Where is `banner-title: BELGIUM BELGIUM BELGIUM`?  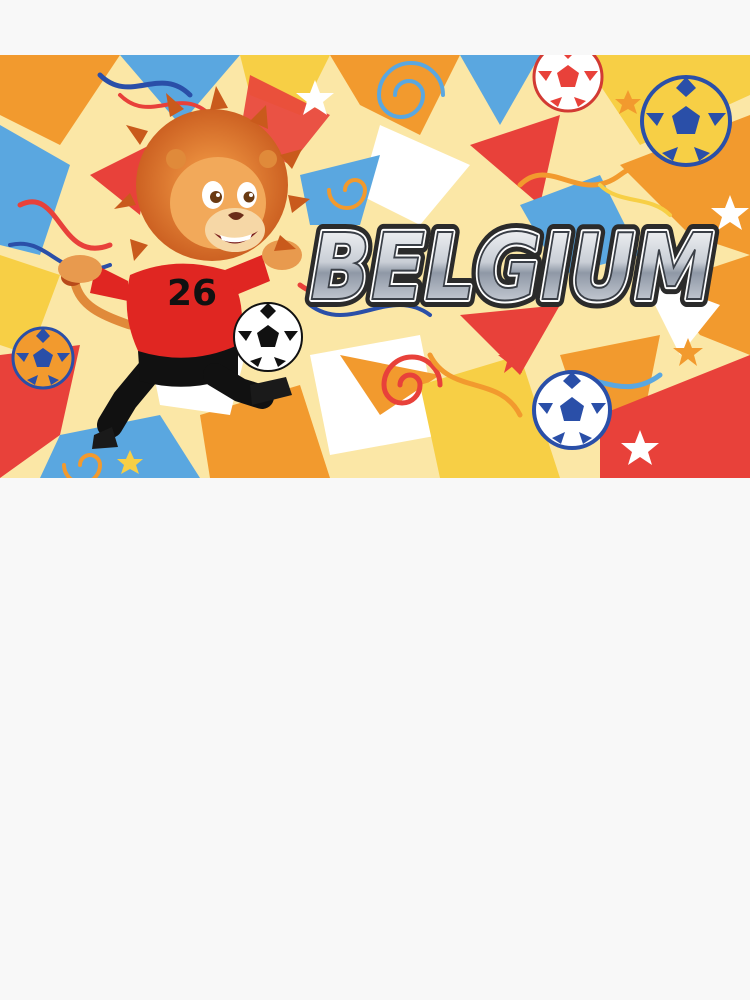
banner-title: BELGIUM BELGIUM BELGIUM is located at coordinates (512, 267).